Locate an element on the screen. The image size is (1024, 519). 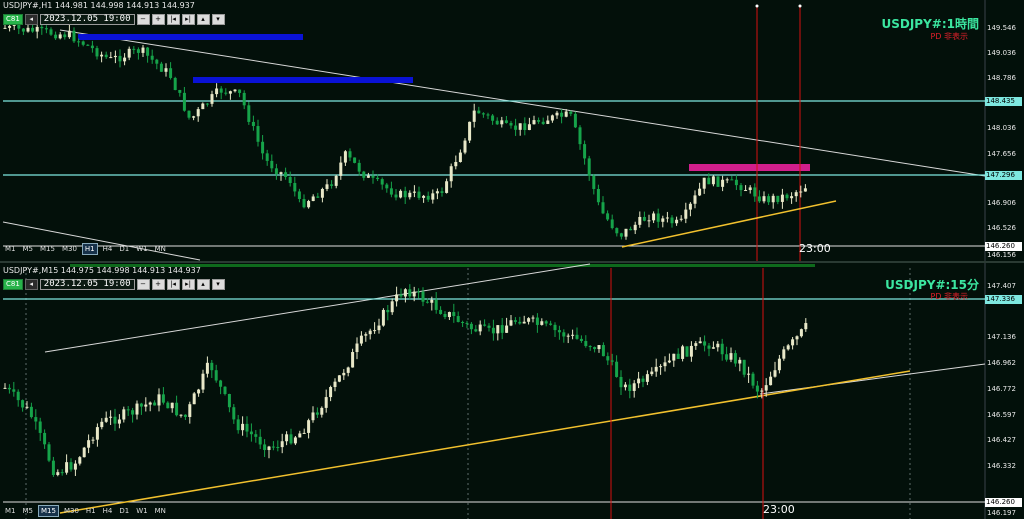
m15-datetime-field: 2023.12.05 19:00 is located at coordinates (87, 284).